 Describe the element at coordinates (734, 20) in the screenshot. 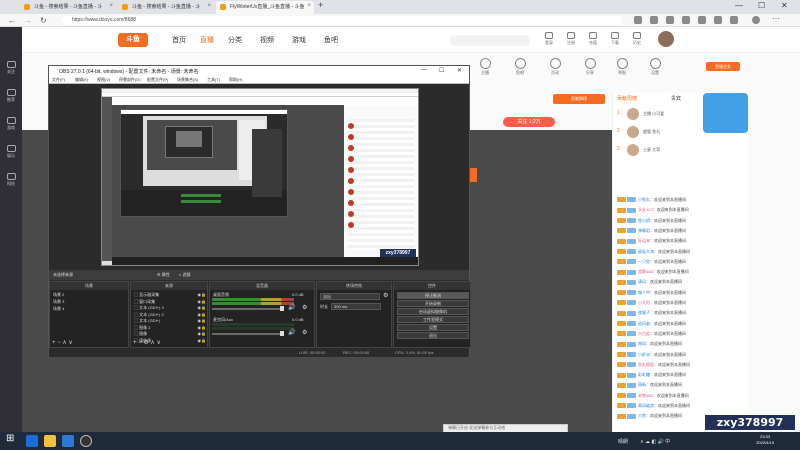

I see `profile-icon` at that location.